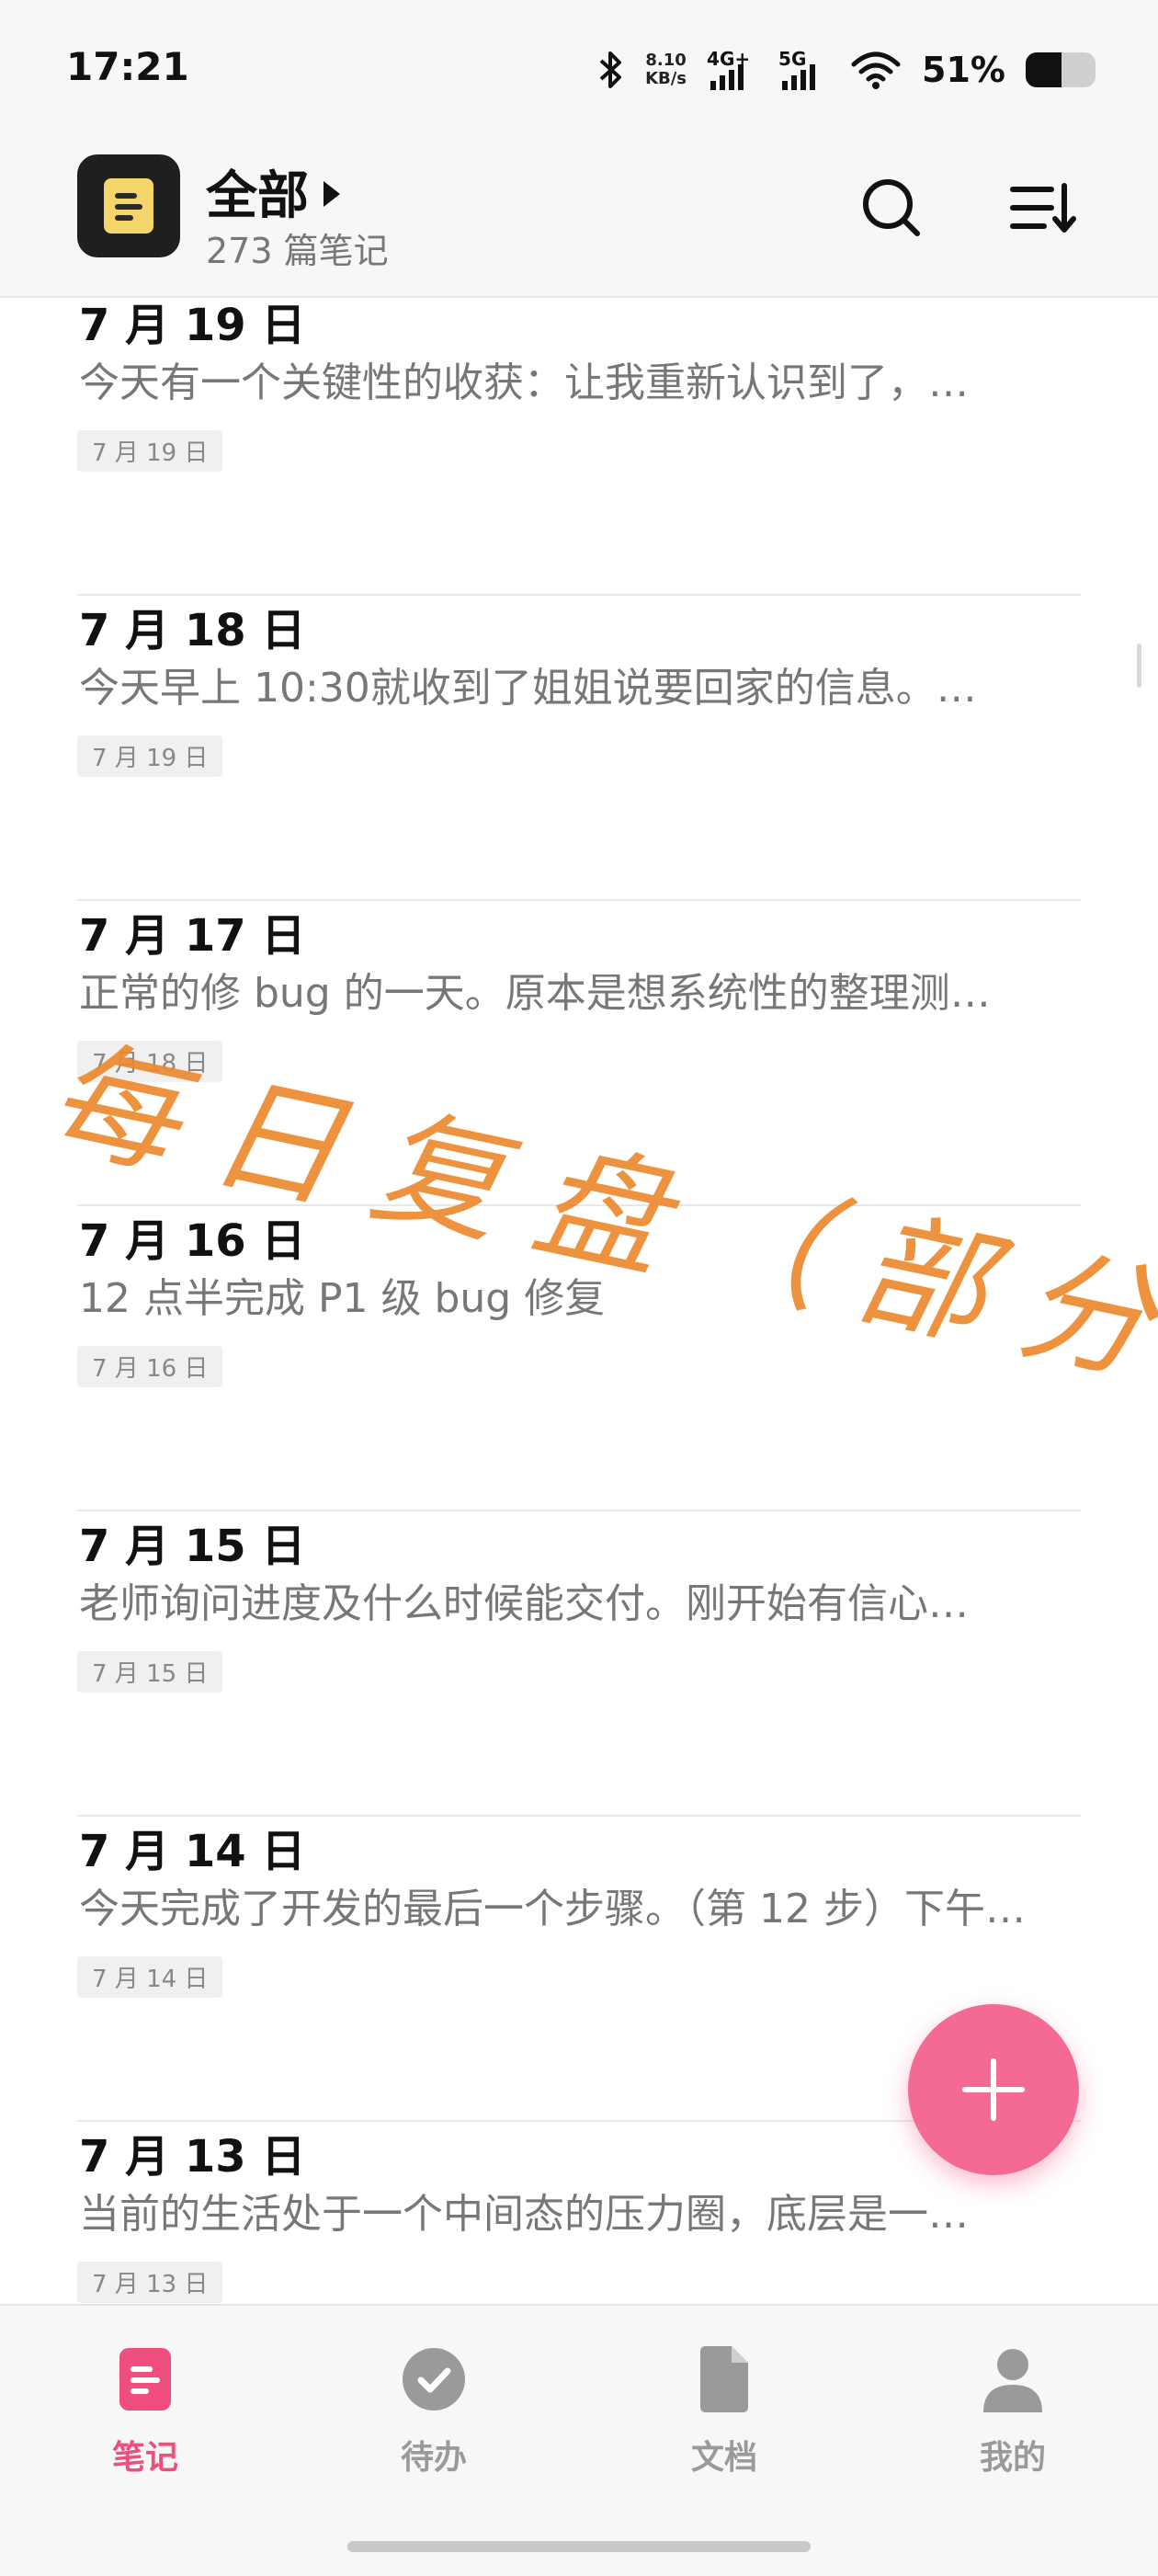 This screenshot has height=2576, width=1158. Describe the element at coordinates (579, 1663) in the screenshot. I see `list-item: 7 月 15 日 老师询问进度及什么时候能交付。刚开始有信心… 7 月 15 日` at that location.